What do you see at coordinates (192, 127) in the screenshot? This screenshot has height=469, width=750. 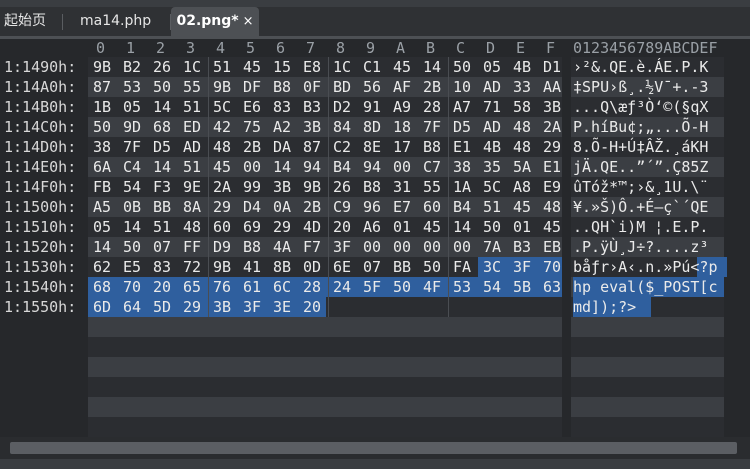 I see `hex-byte: ED` at bounding box center [192, 127].